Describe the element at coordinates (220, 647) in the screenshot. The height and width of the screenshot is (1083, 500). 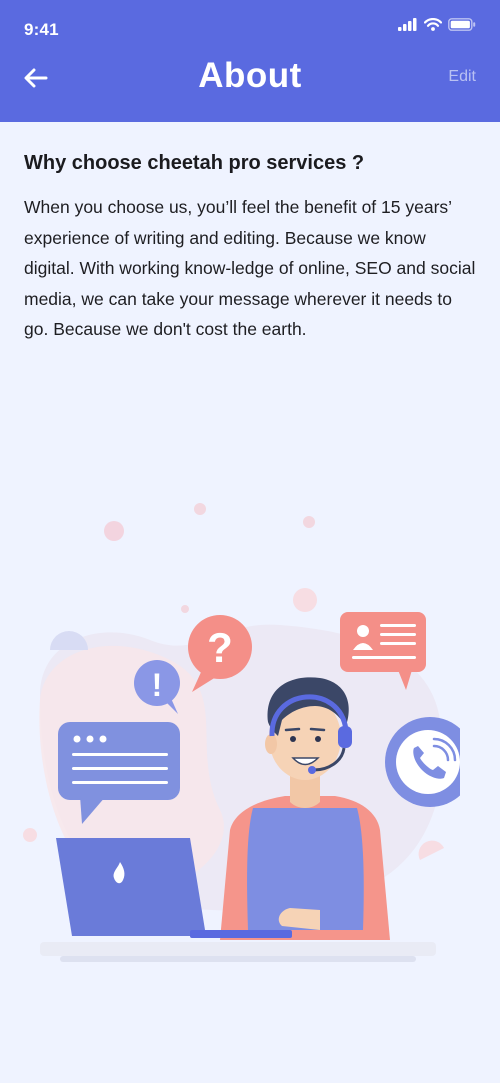
I see `question-mark-text: ?` at that location.